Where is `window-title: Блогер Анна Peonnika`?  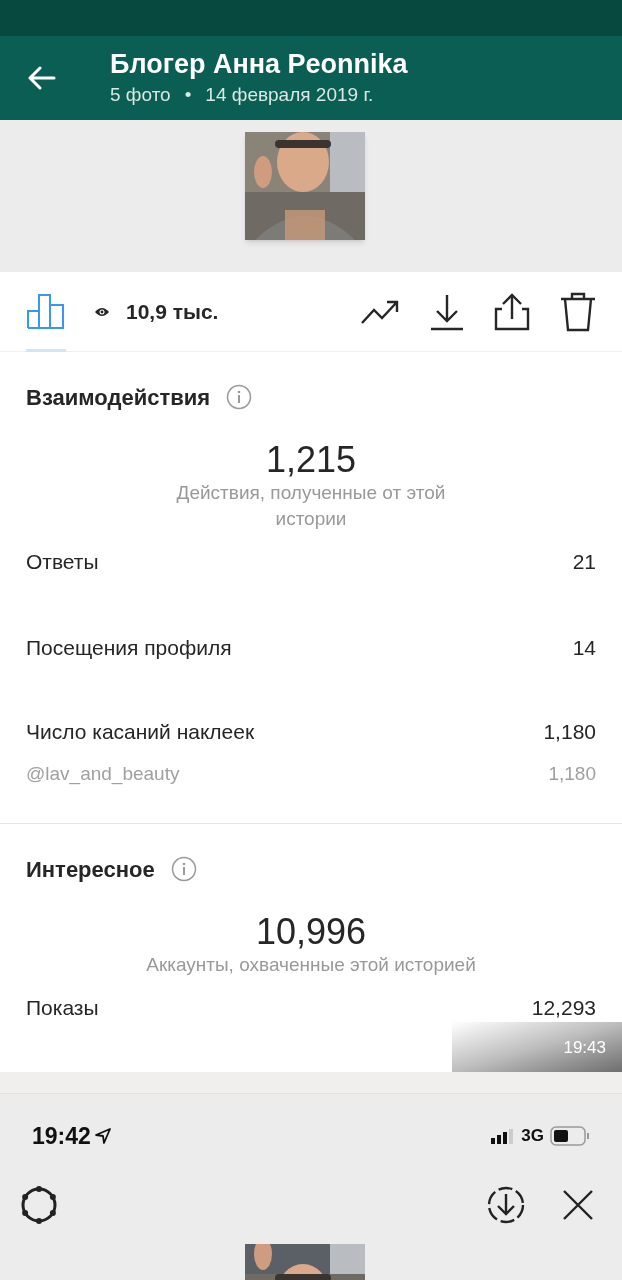 window-title: Блогер Анна Peonnika is located at coordinates (259, 64).